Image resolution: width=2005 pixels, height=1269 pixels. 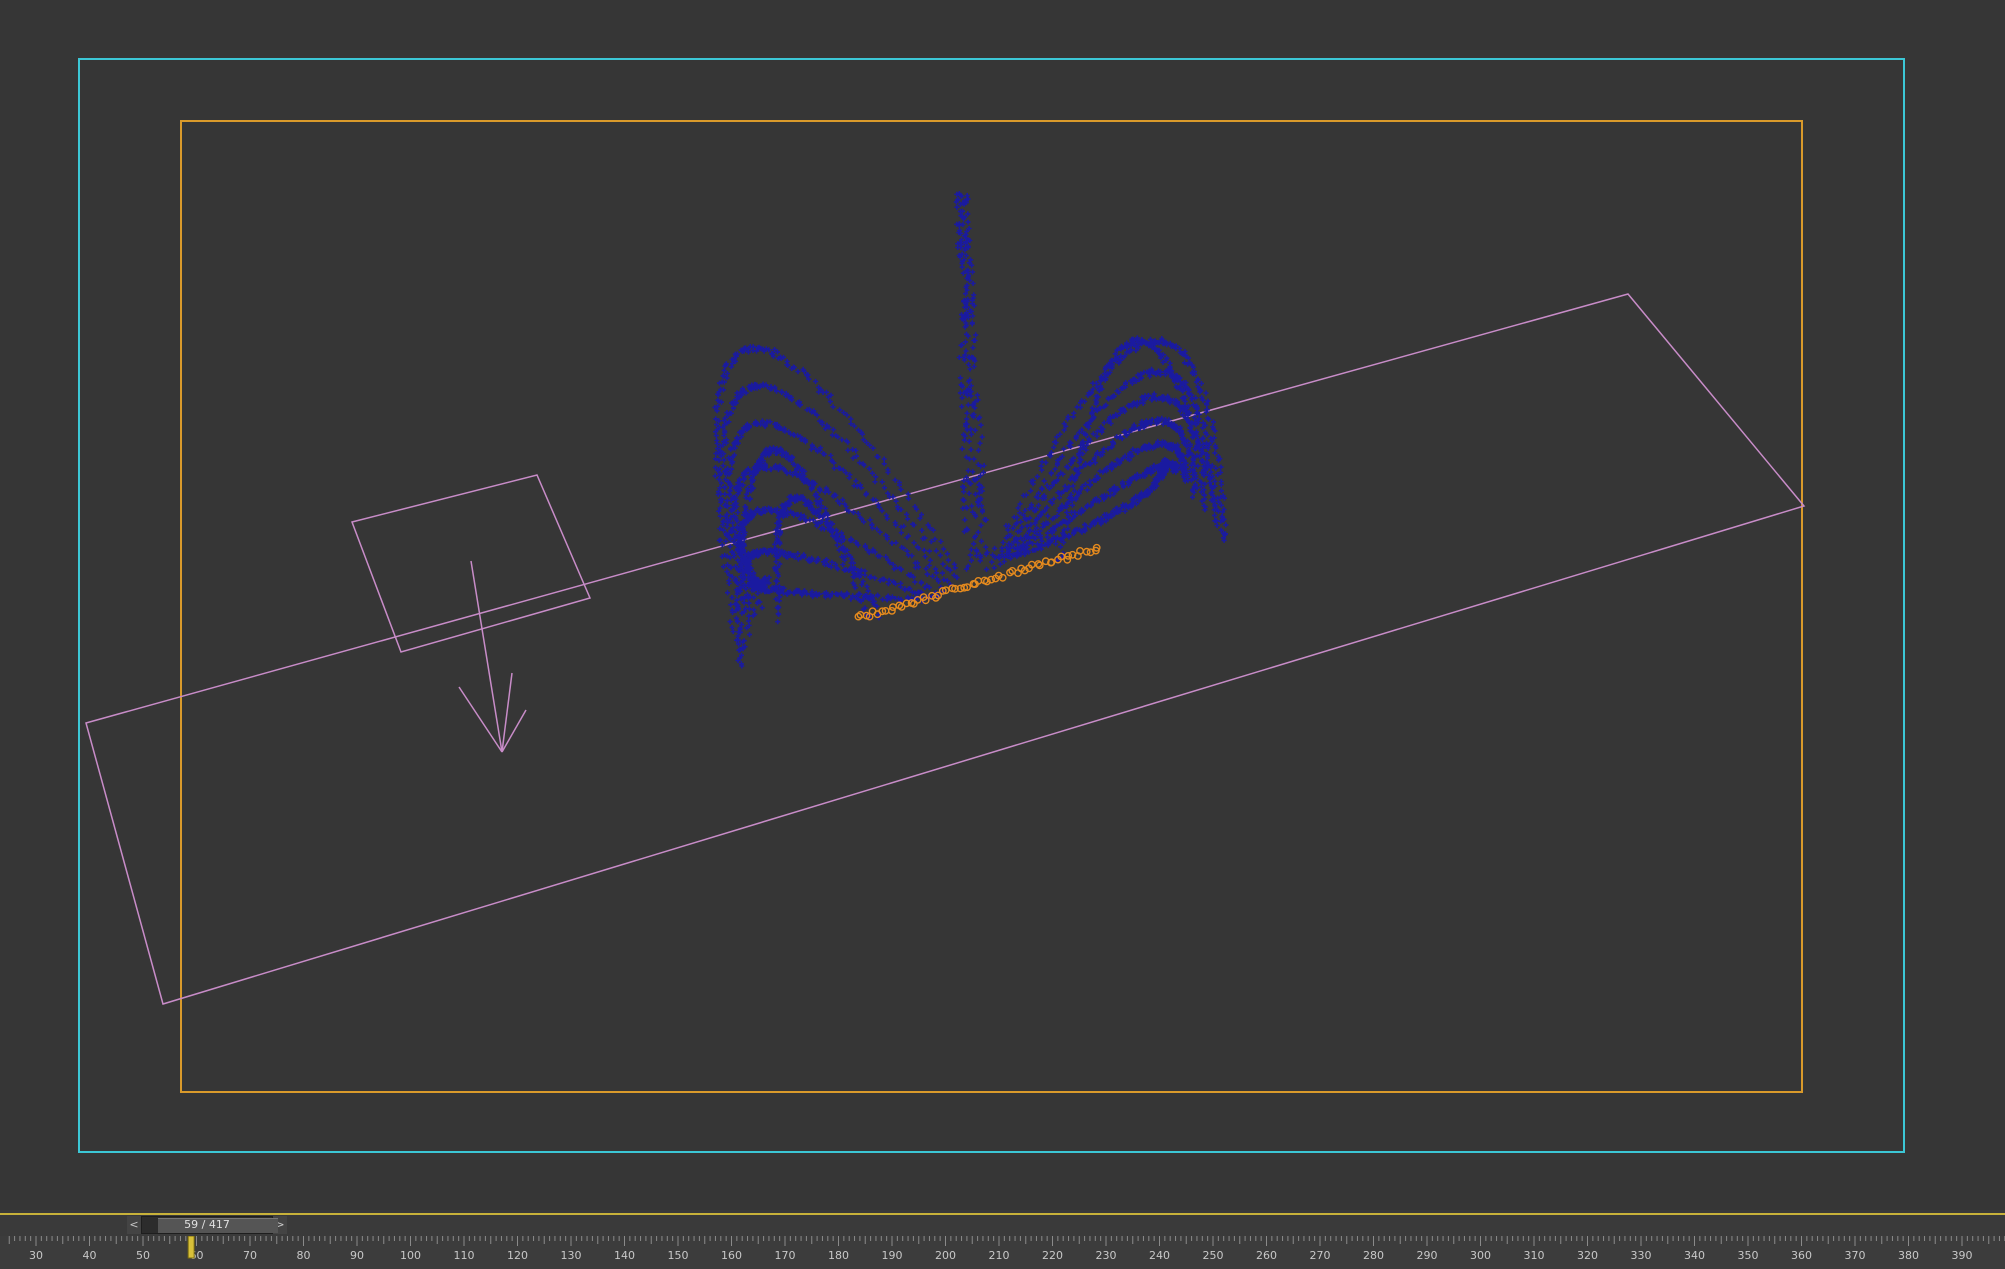 What do you see at coordinates (492, 656) in the screenshot?
I see `gravity-arrow-icon` at bounding box center [492, 656].